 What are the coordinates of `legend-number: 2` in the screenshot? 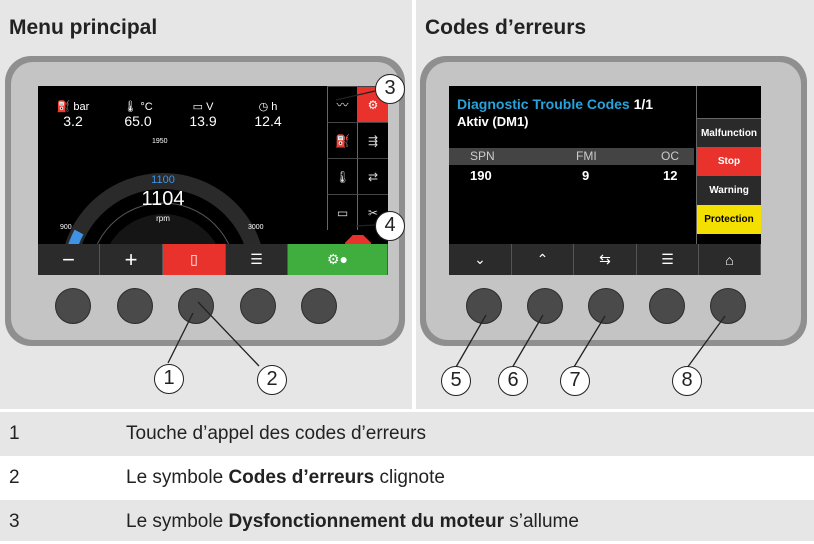 It's located at (14, 477).